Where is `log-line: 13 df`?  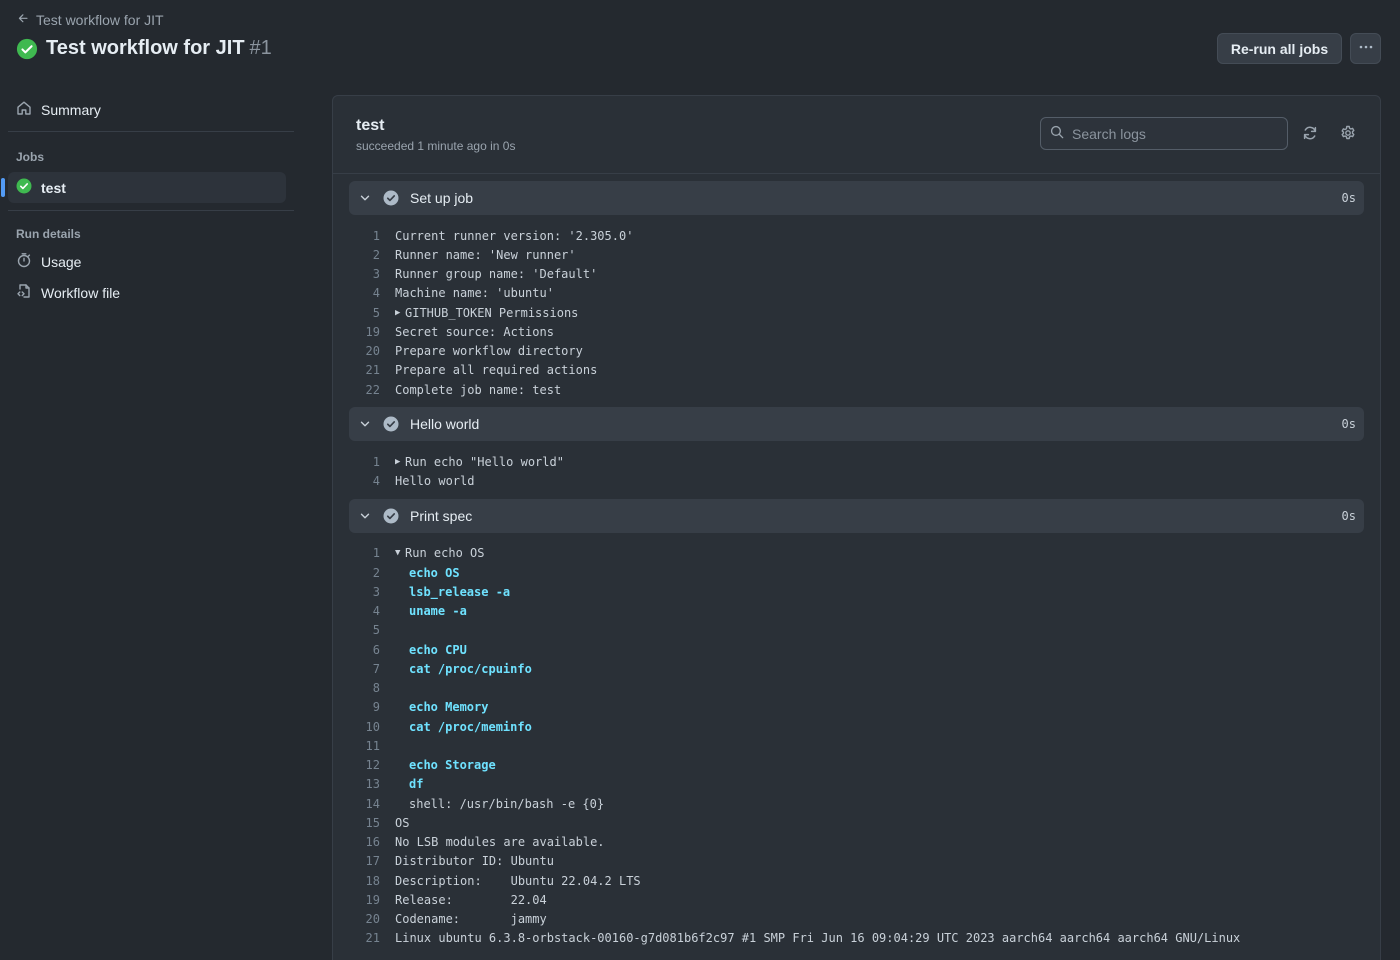
log-line: 13 df is located at coordinates (856, 784).